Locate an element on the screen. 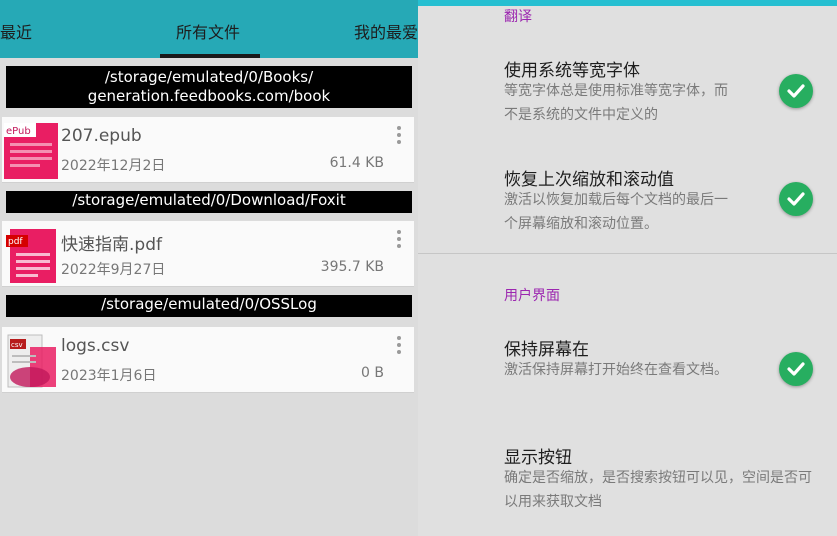 The height and width of the screenshot is (536, 837). folder-path-line: /storage/emulated/0/OSSLog is located at coordinates (209, 304).